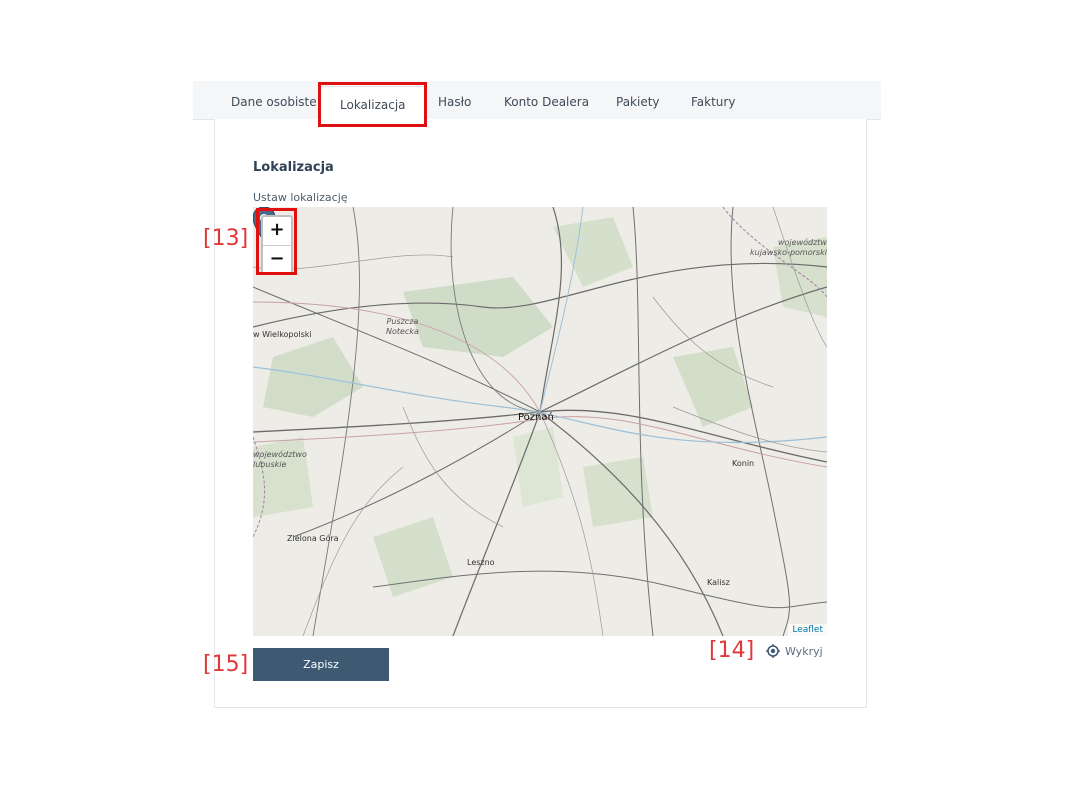  What do you see at coordinates (276, 241) in the screenshot?
I see `highlight-zoom-control` at bounding box center [276, 241].